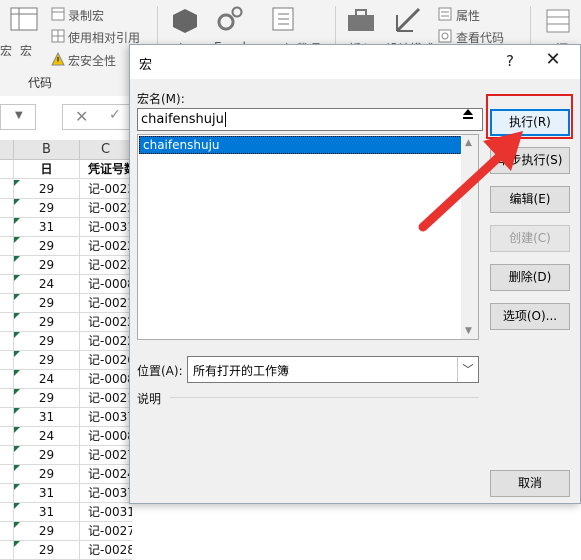 The image size is (581, 560). What do you see at coordinates (468, 331) in the screenshot?
I see `scroll-down-icon: ▼` at bounding box center [468, 331].